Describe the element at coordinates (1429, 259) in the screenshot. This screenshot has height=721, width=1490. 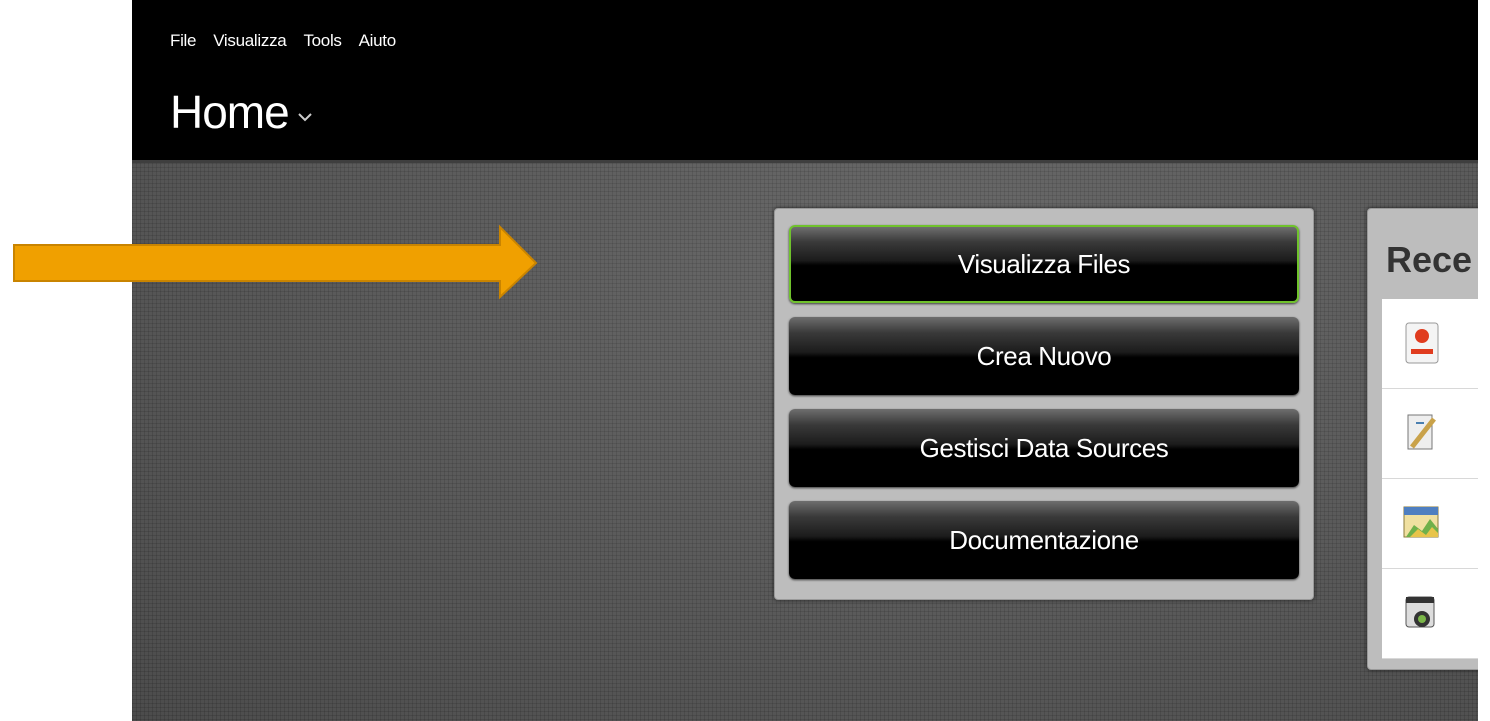
I see `recent-title: Rece` at that location.